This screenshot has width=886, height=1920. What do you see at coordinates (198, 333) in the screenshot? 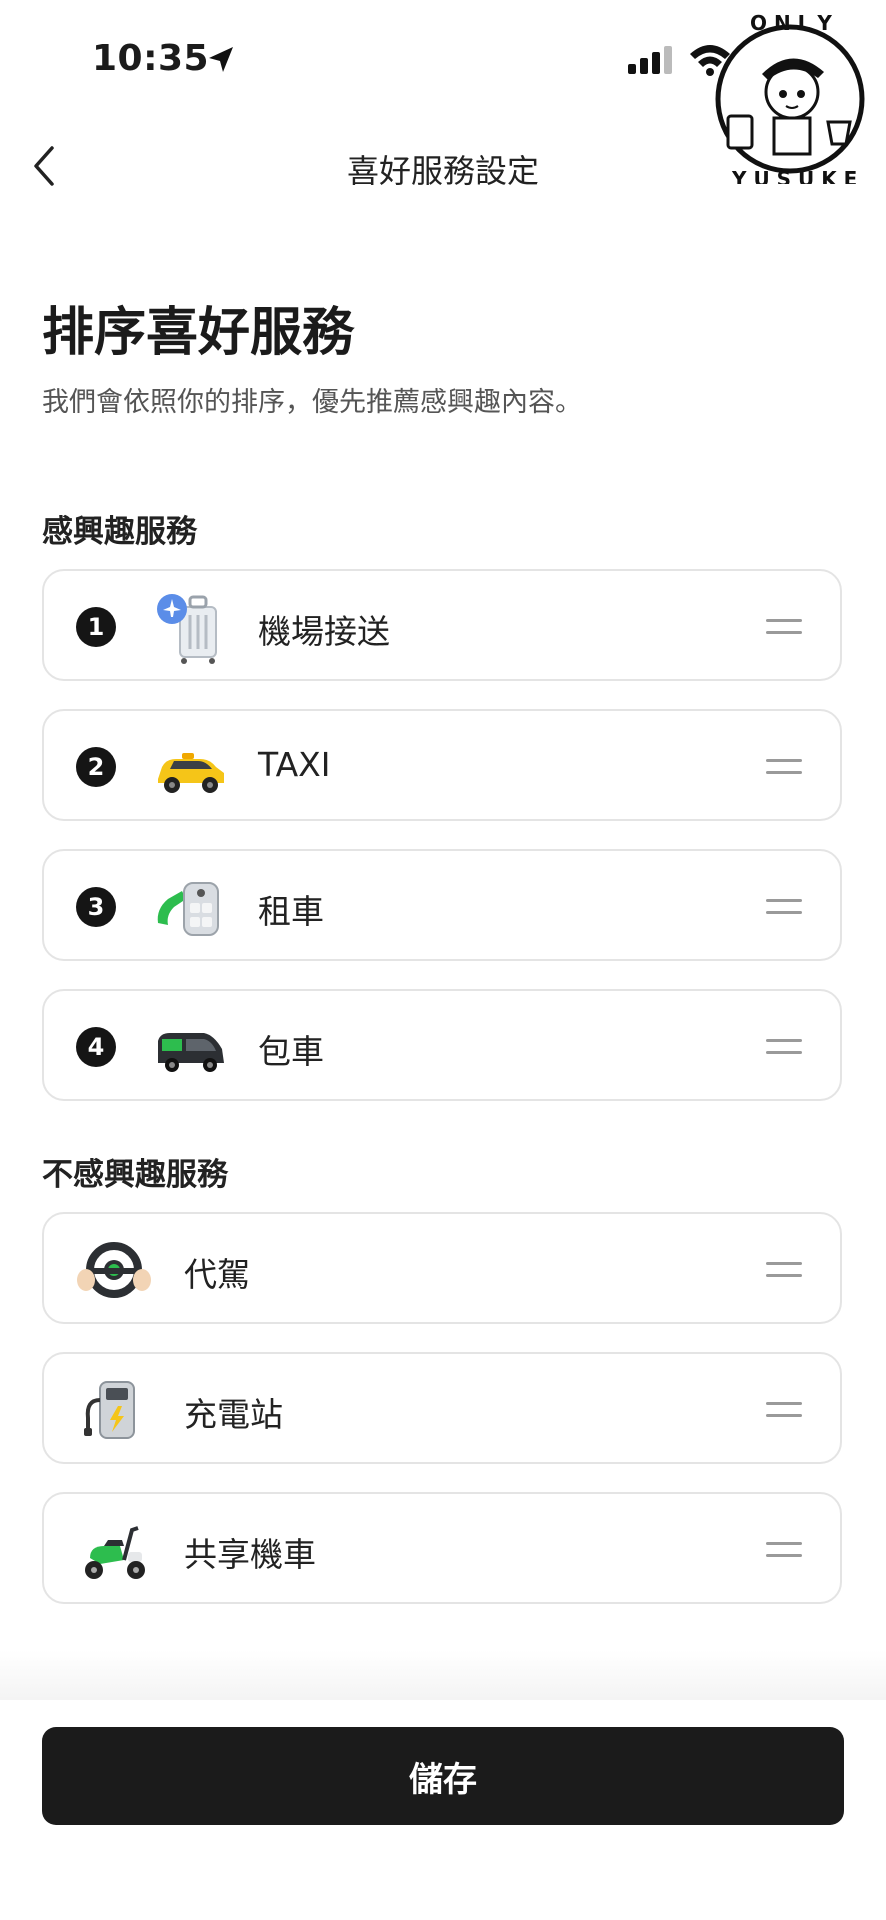
I see `page-title: 排序喜好服務` at bounding box center [198, 333].